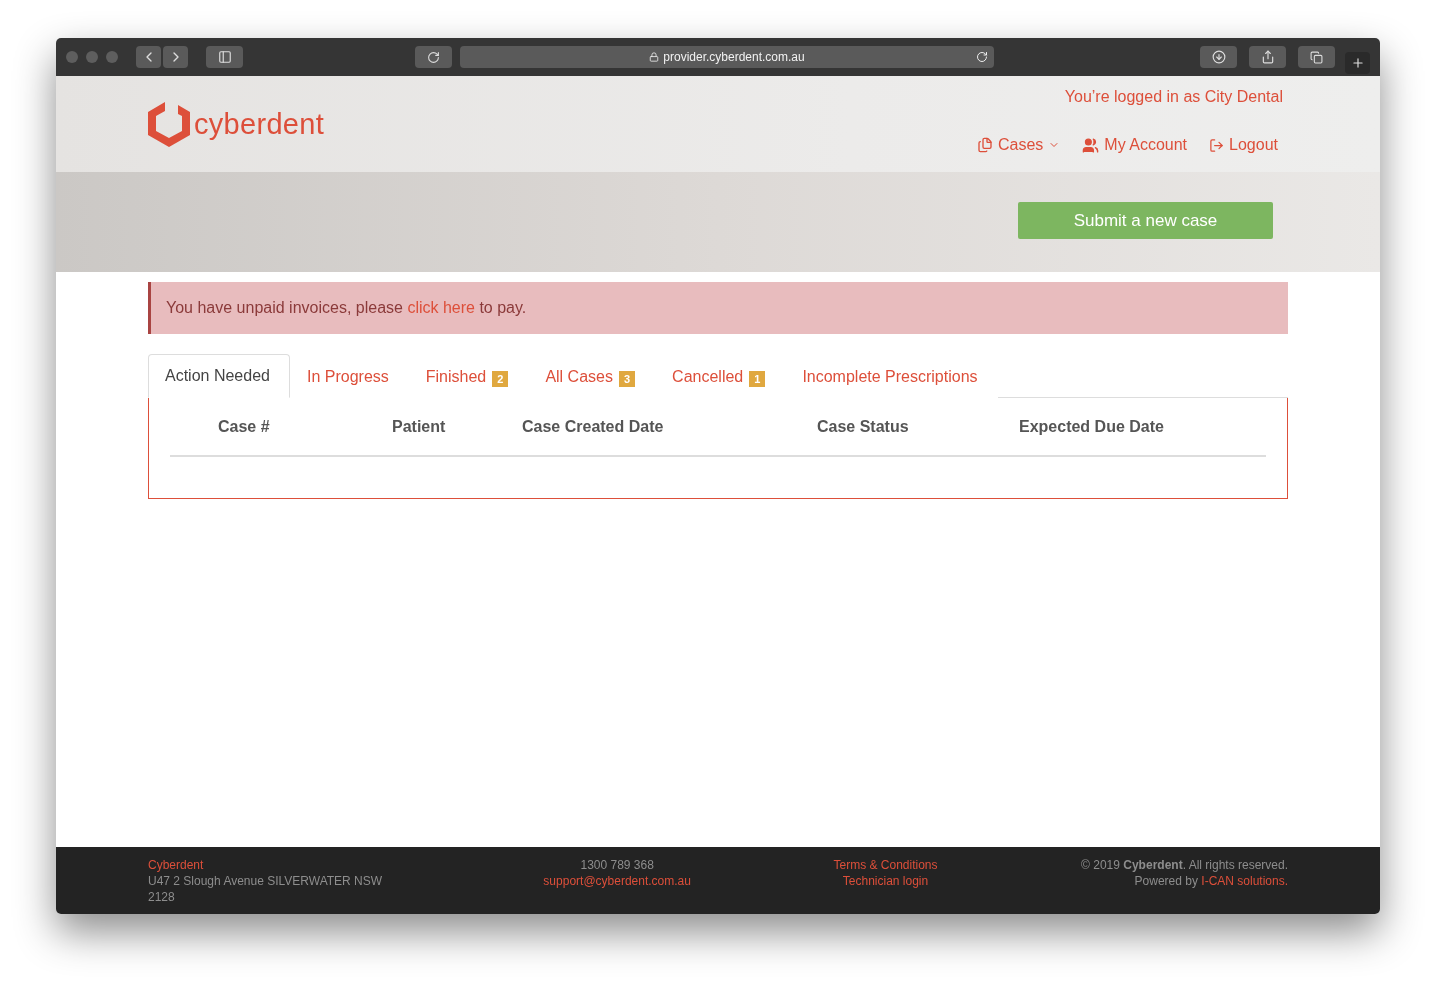 This screenshot has height=989, width=1436. Describe the element at coordinates (1019, 145) in the screenshot. I see `nav-link: Cases` at that location.